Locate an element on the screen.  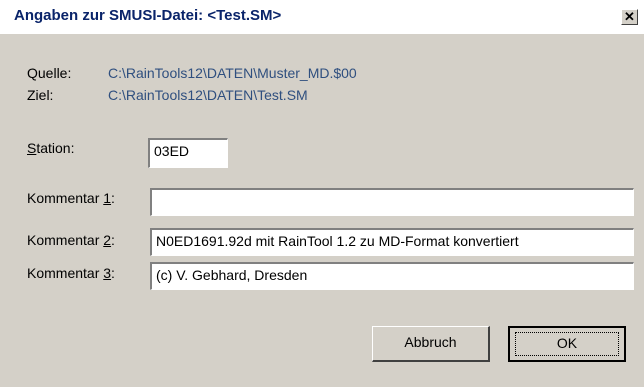
station-hotkey: S is located at coordinates (32, 148).